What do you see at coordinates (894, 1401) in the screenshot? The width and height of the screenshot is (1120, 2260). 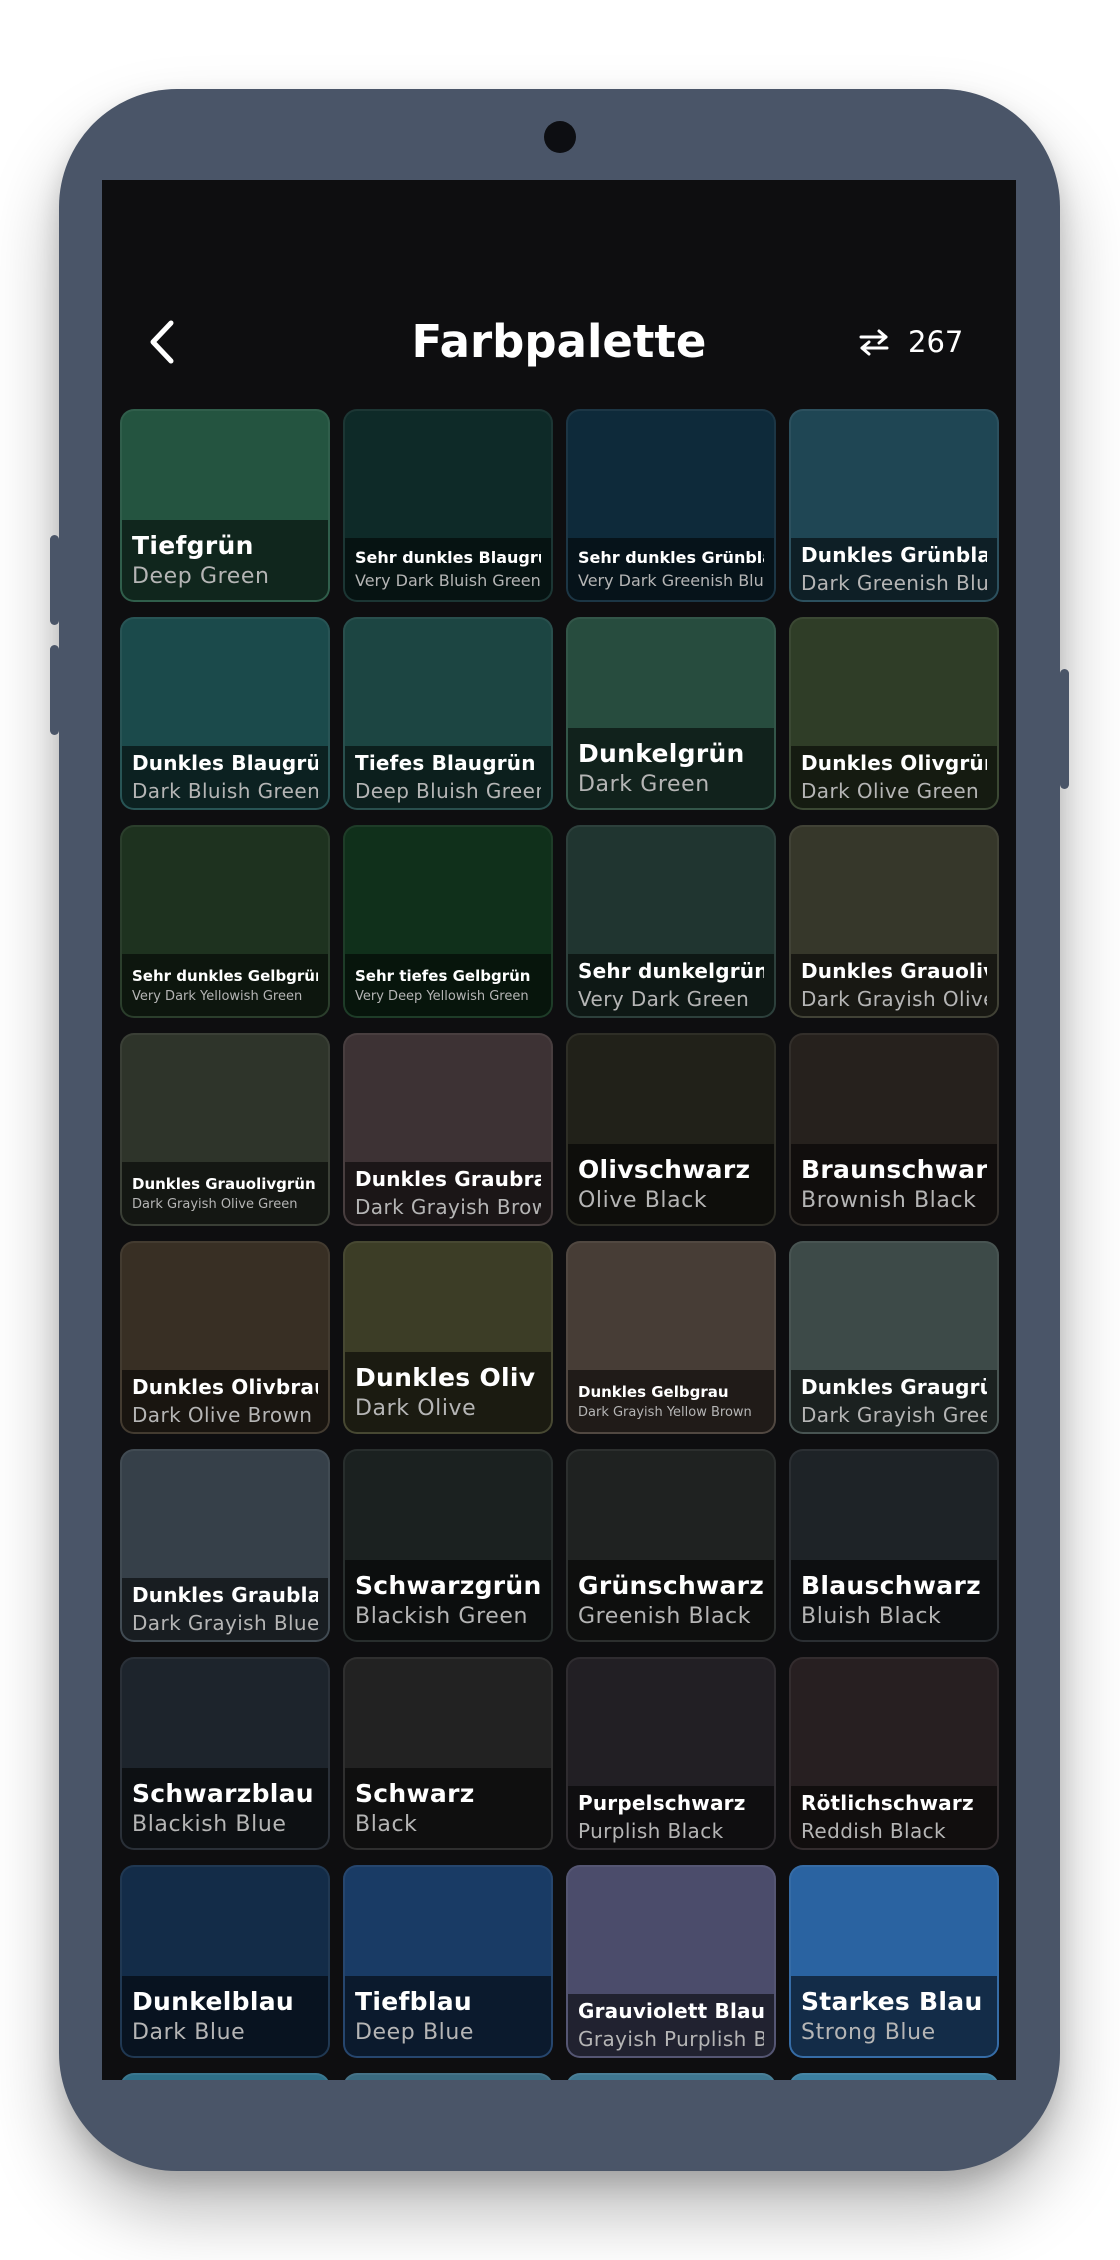 I see `swatch-label: Dunkles Graugrün Dark Grayish Green` at bounding box center [894, 1401].